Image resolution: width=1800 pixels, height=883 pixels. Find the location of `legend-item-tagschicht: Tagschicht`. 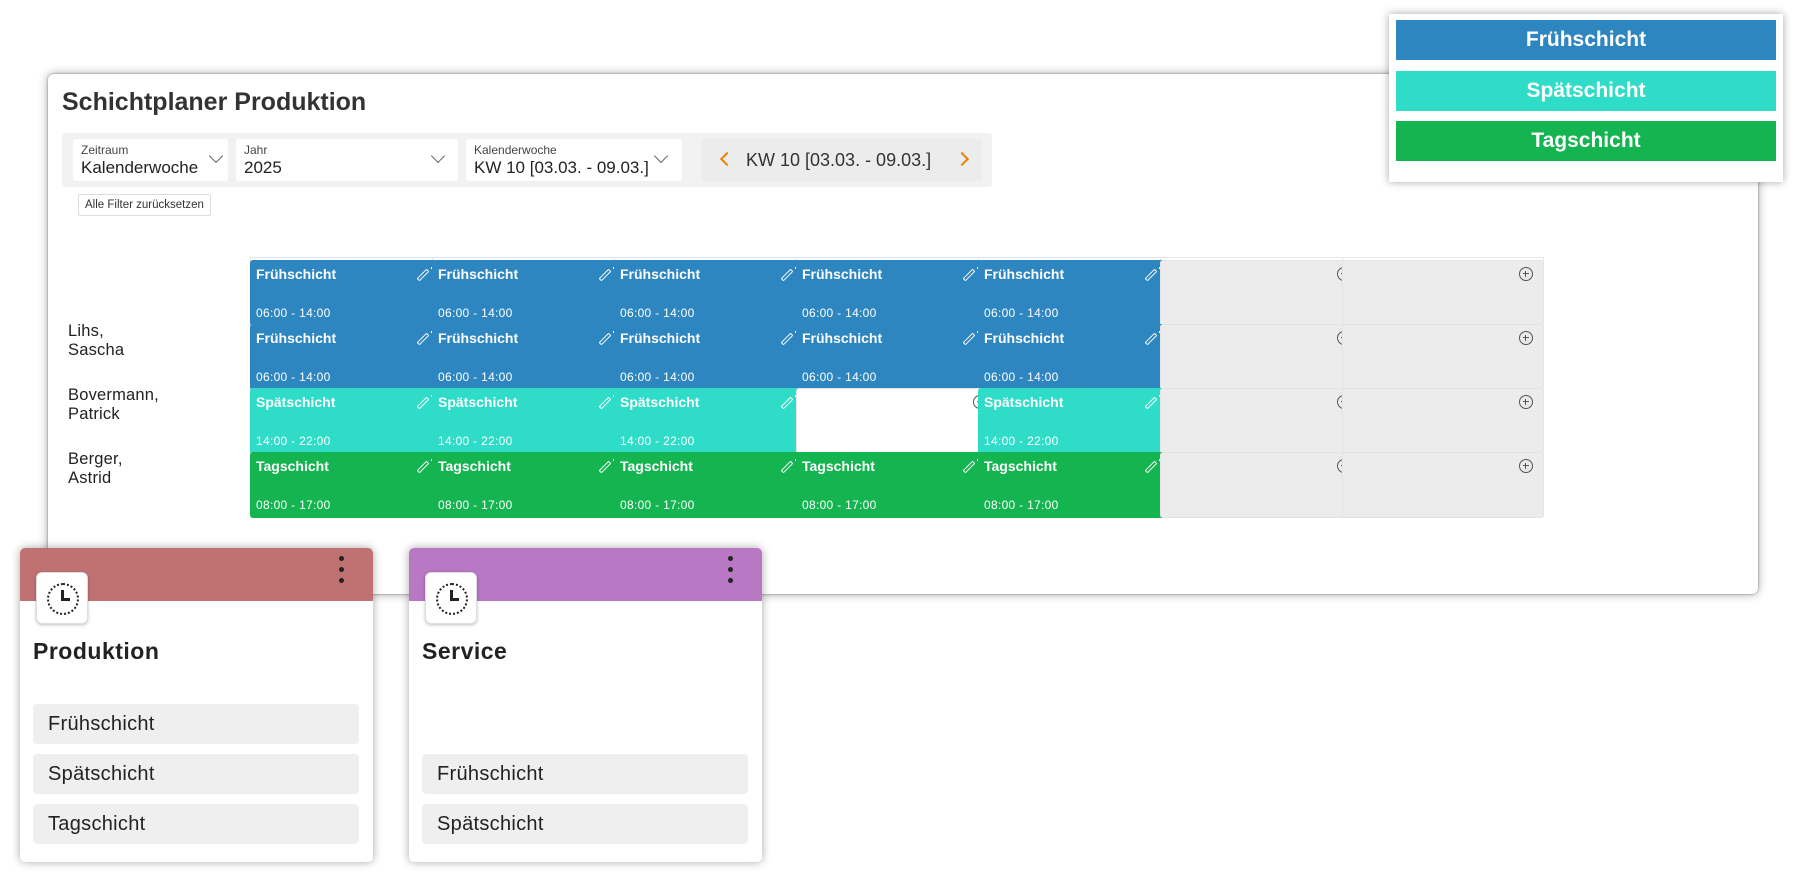

legend-item-tagschicht: Tagschicht is located at coordinates (1586, 141).